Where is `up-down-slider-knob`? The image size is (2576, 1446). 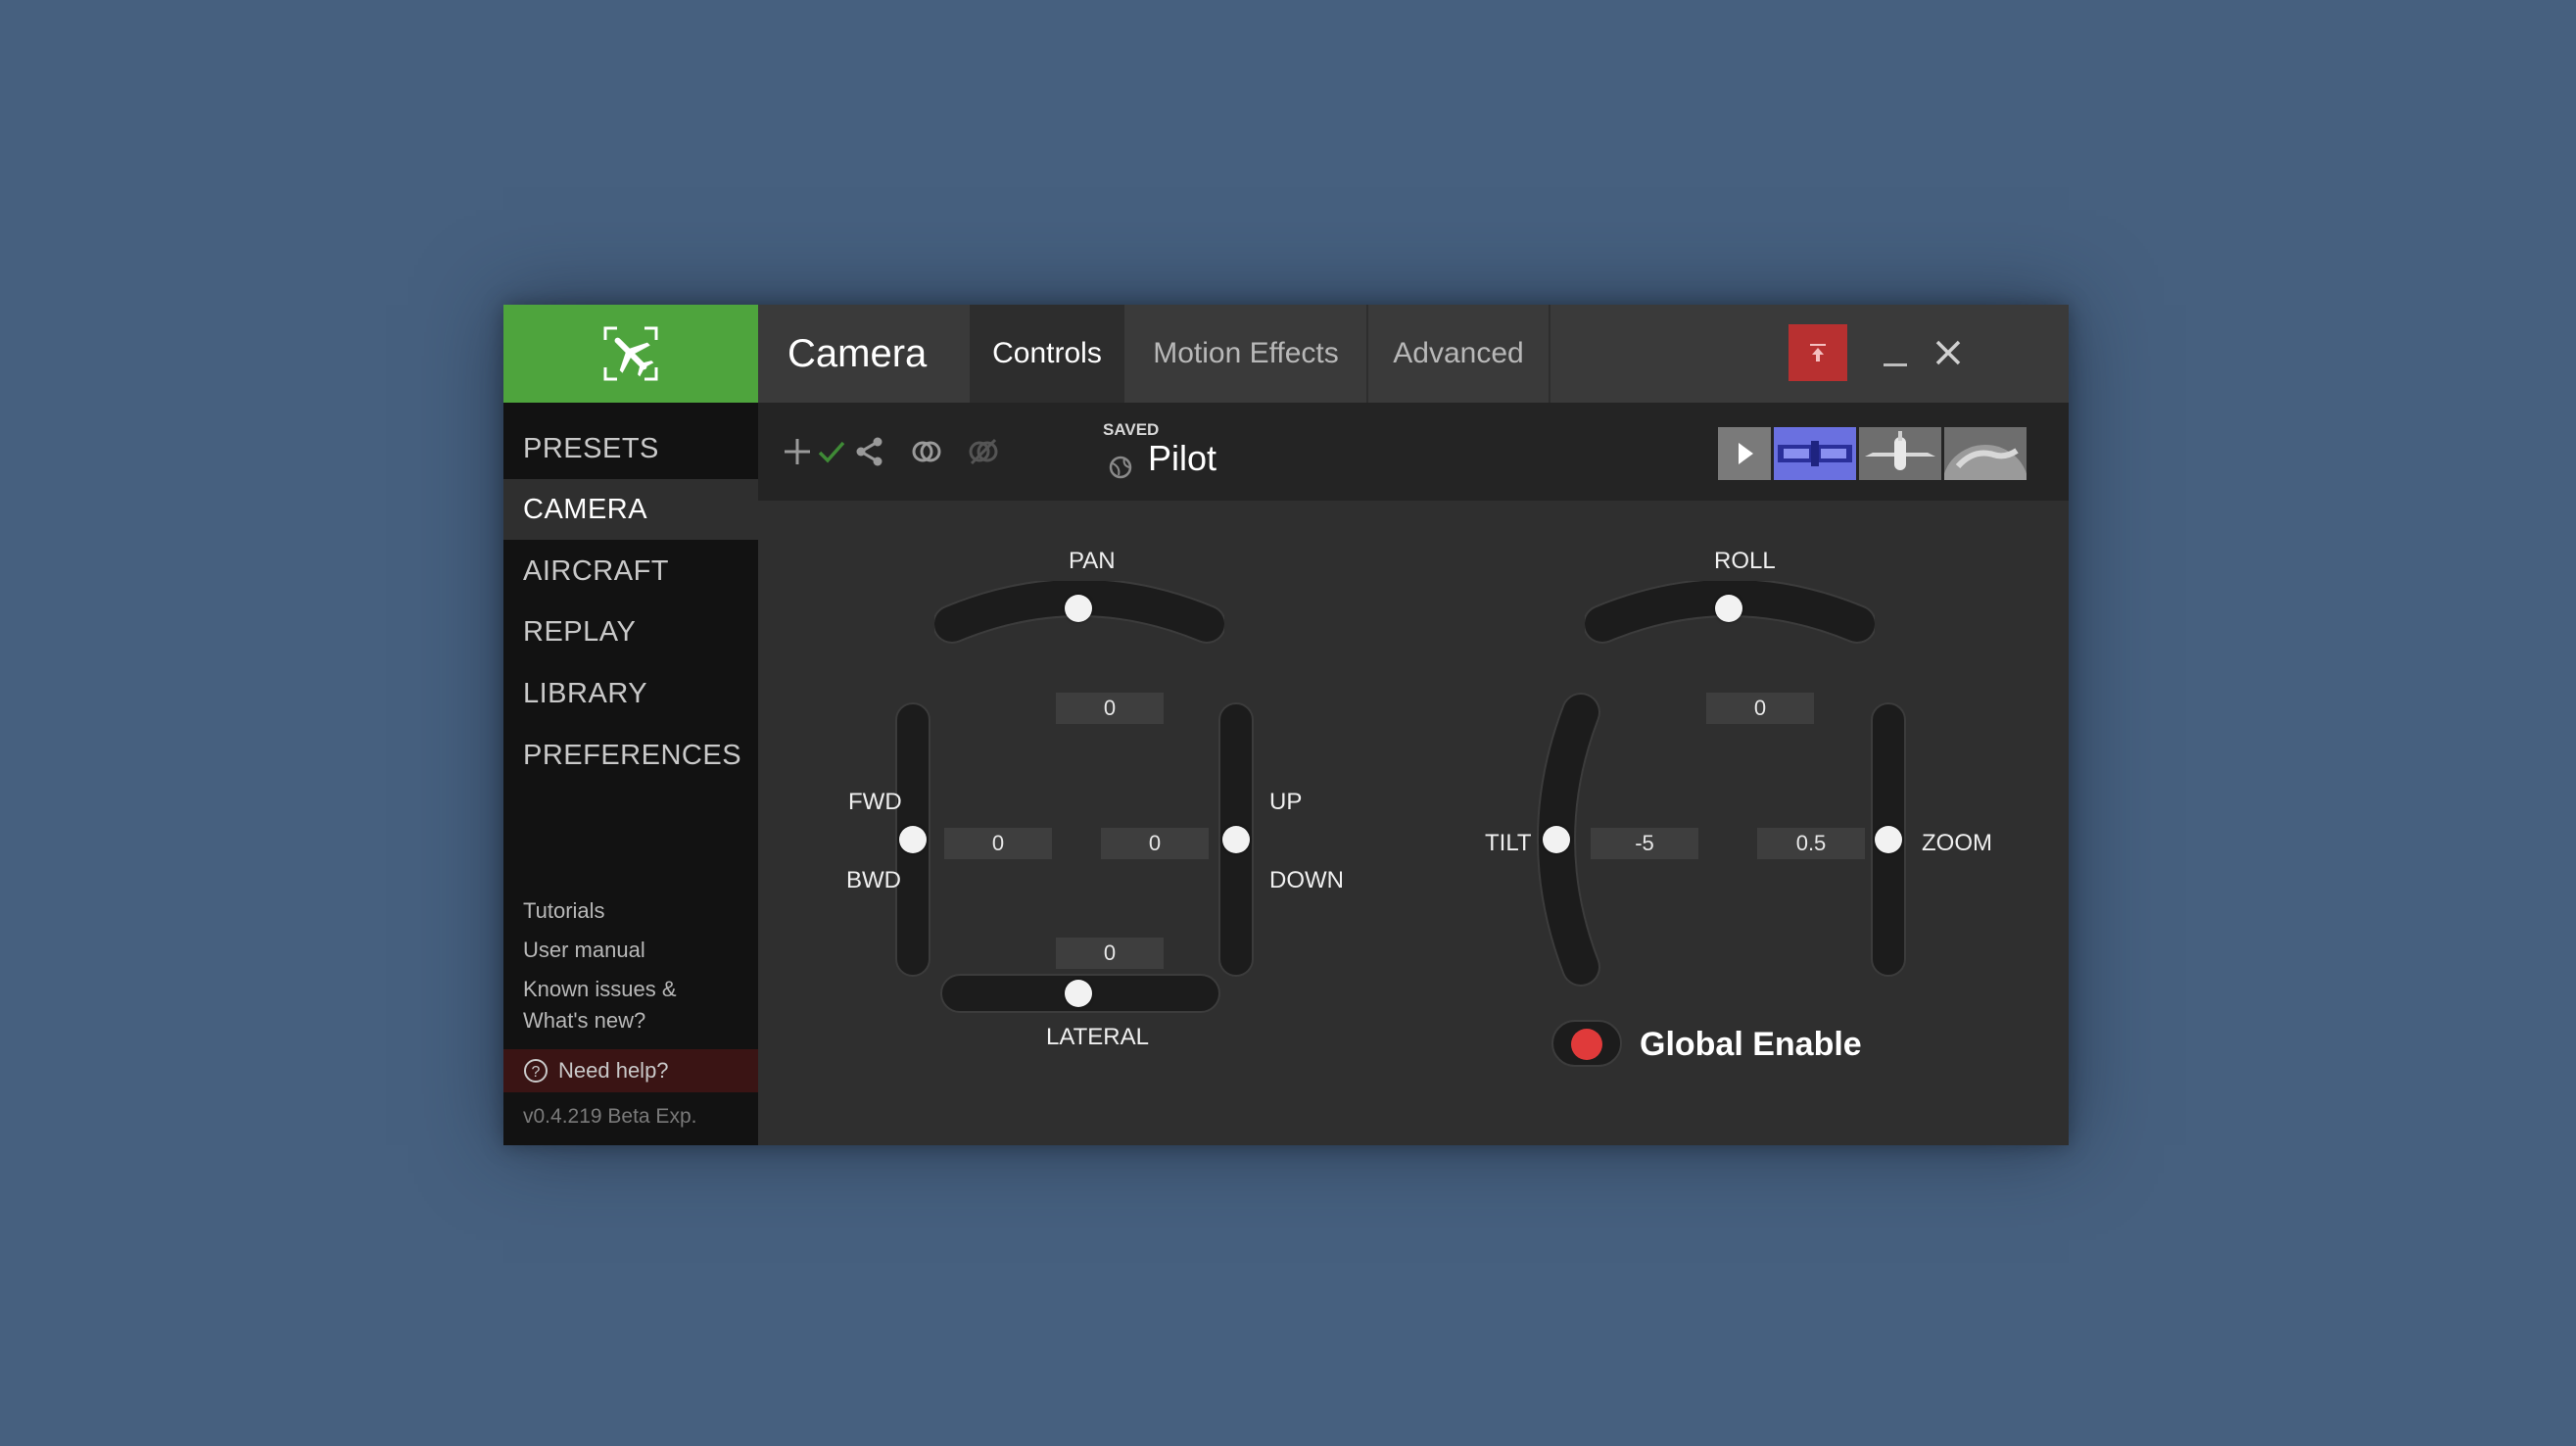
up-down-slider-knob is located at coordinates (1236, 839).